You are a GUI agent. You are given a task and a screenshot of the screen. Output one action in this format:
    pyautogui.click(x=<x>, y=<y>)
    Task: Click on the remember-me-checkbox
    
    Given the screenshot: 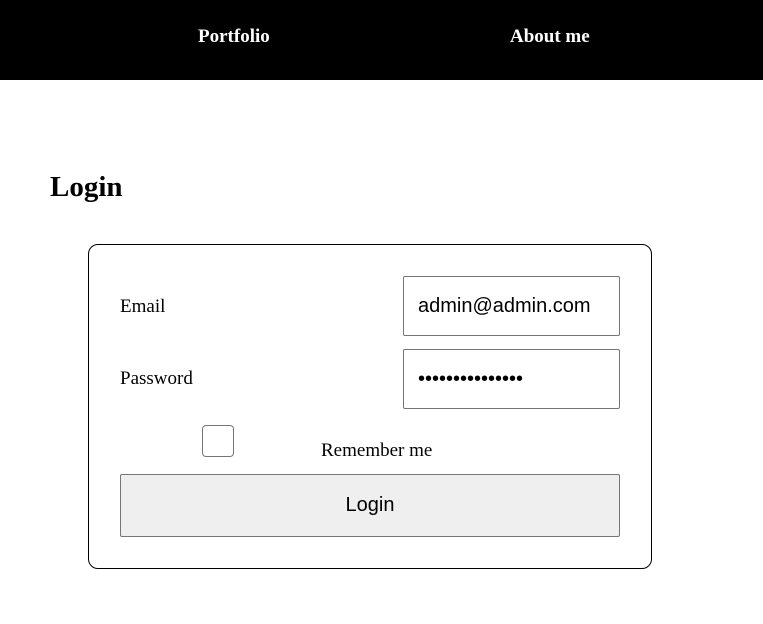 What is the action you would take?
    pyautogui.click(x=218, y=441)
    